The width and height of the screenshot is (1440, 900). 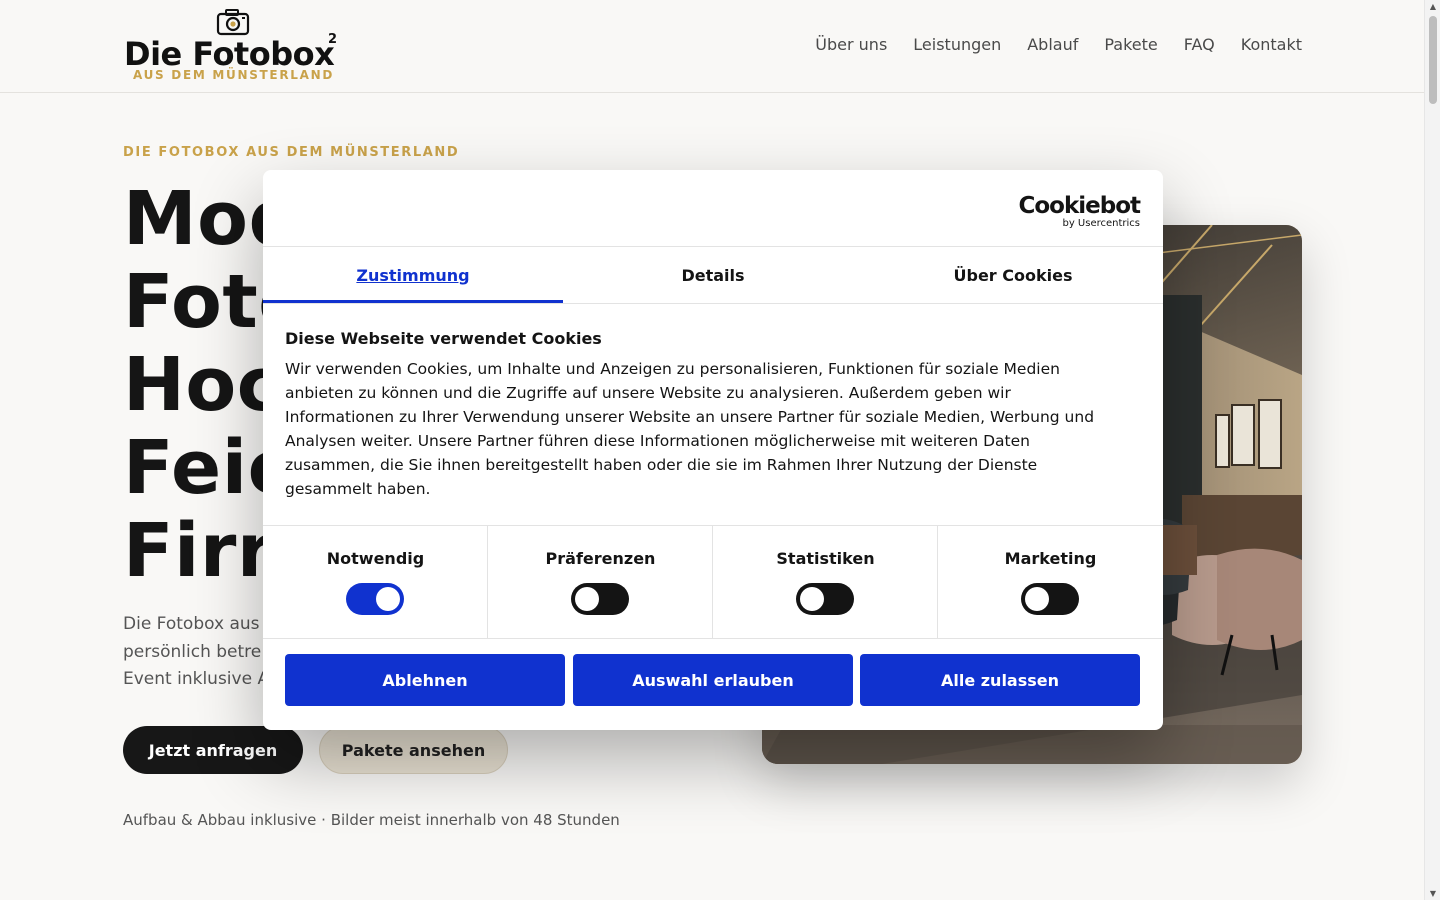 What do you see at coordinates (1433, 6) in the screenshot?
I see `scroll-up-arrow-icon: ▲` at bounding box center [1433, 6].